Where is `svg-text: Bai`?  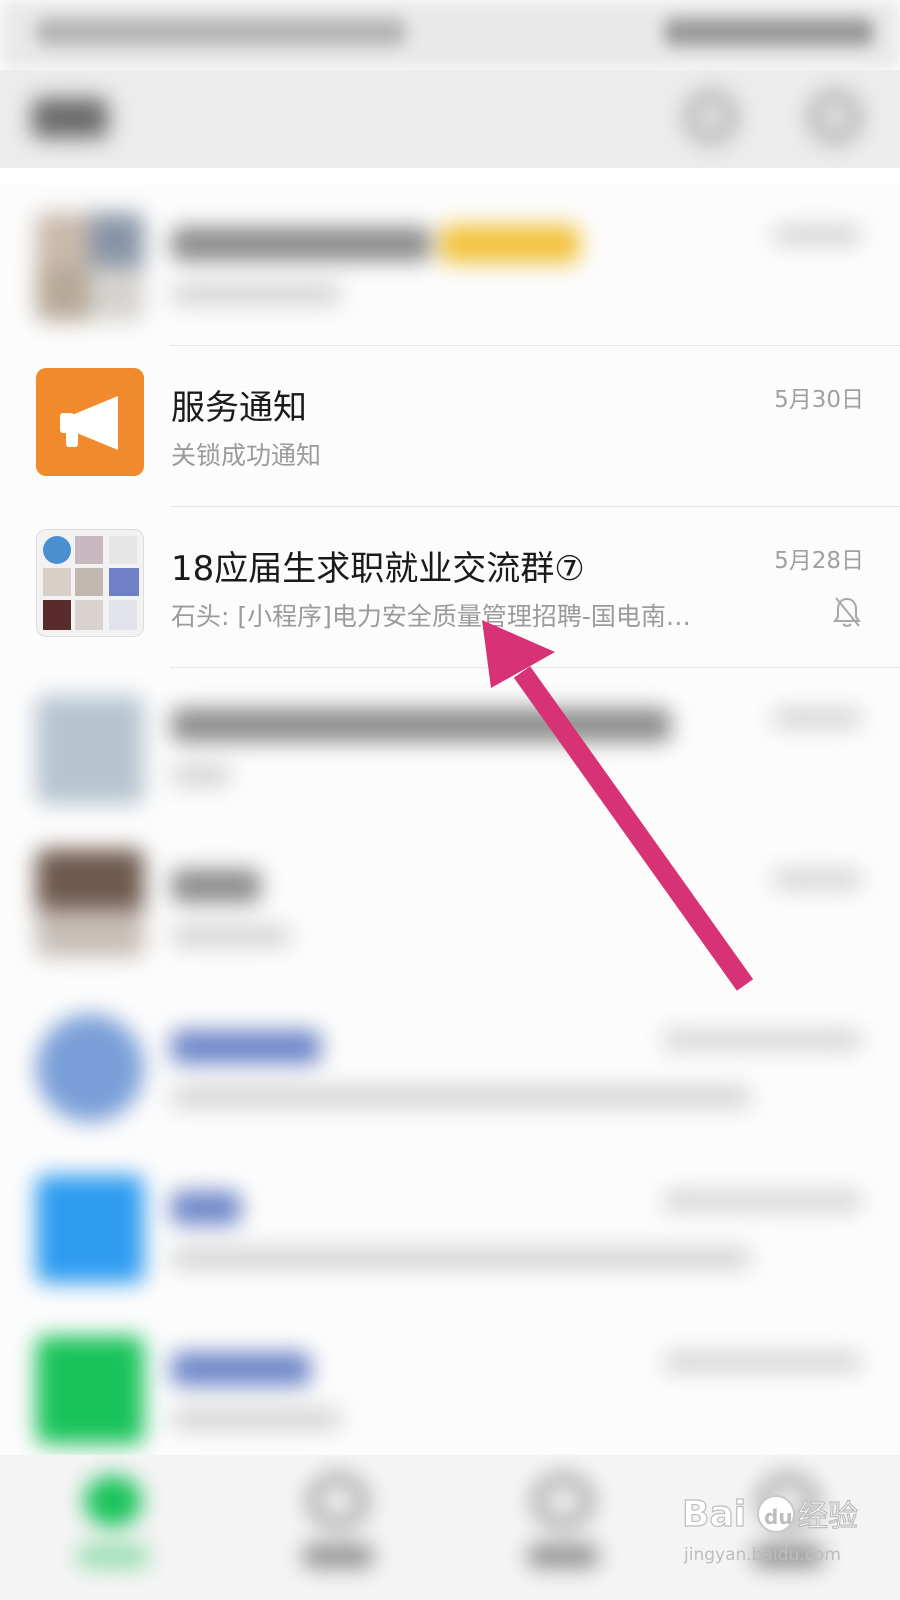 svg-text: Bai is located at coordinates (714, 1514).